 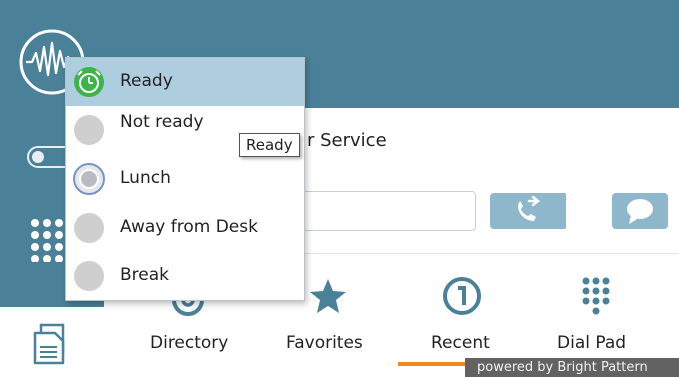 I want to click on status-item-label: Ready, so click(x=146, y=81).